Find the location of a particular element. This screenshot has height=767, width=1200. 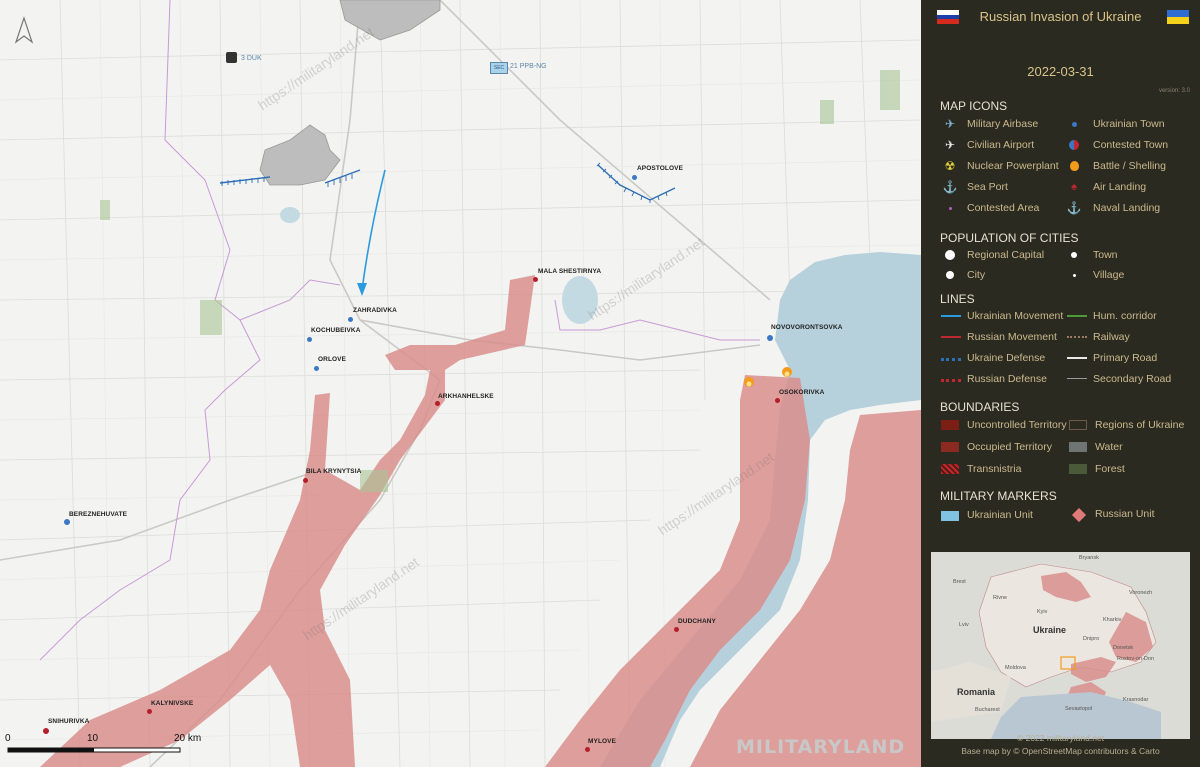

unit-marker-3duk is located at coordinates (231, 57).